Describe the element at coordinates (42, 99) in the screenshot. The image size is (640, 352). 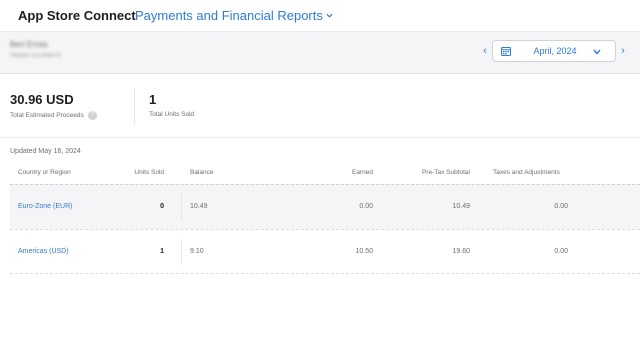
I see `proceeds-value: 30.96 USD` at that location.